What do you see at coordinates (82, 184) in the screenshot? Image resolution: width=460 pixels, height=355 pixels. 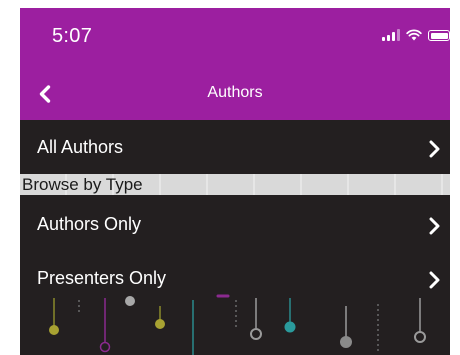 I see `browse-by-type-label: Browse by Type` at bounding box center [82, 184].